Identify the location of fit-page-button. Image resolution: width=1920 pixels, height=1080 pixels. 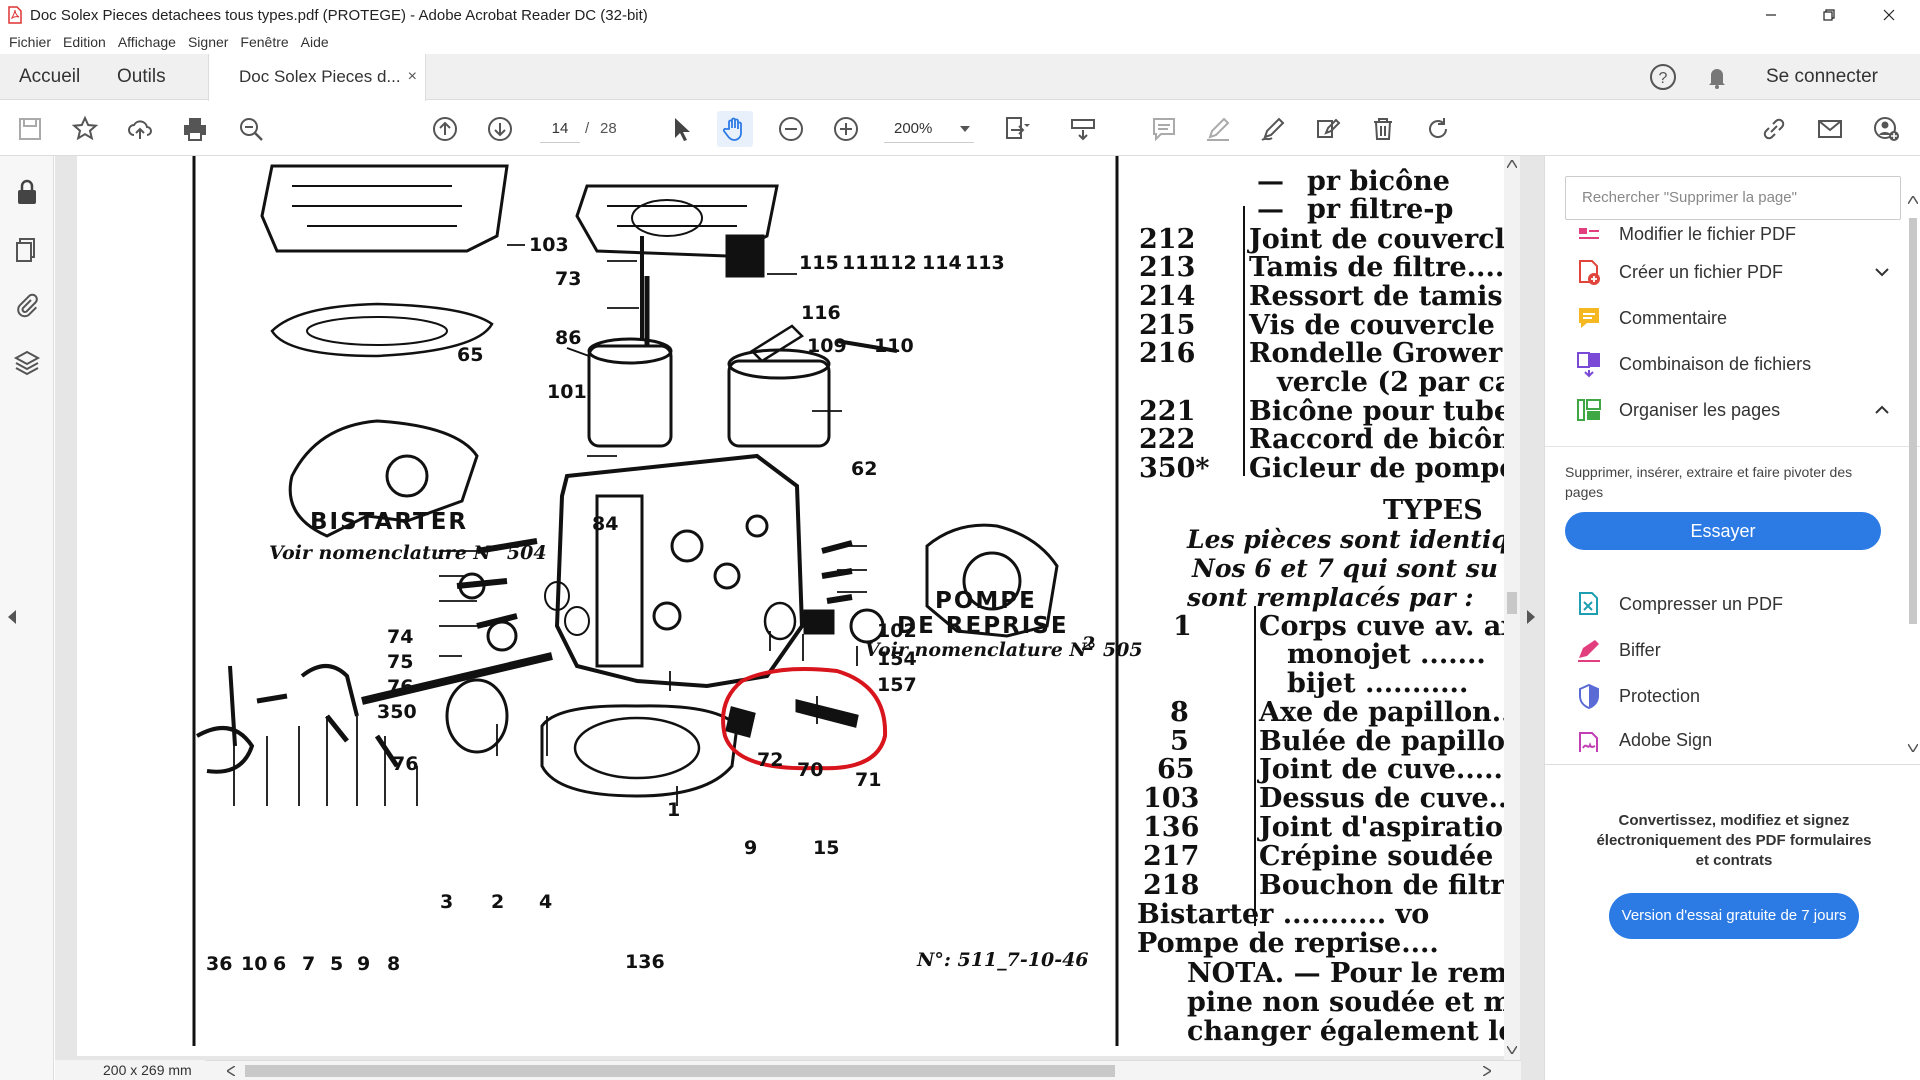
(1016, 129).